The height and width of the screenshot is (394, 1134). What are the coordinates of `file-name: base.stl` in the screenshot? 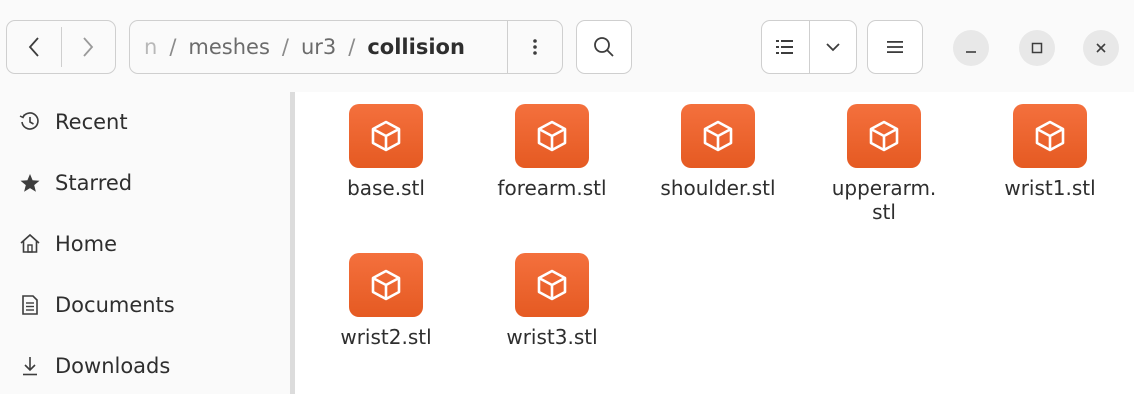 It's located at (386, 188).